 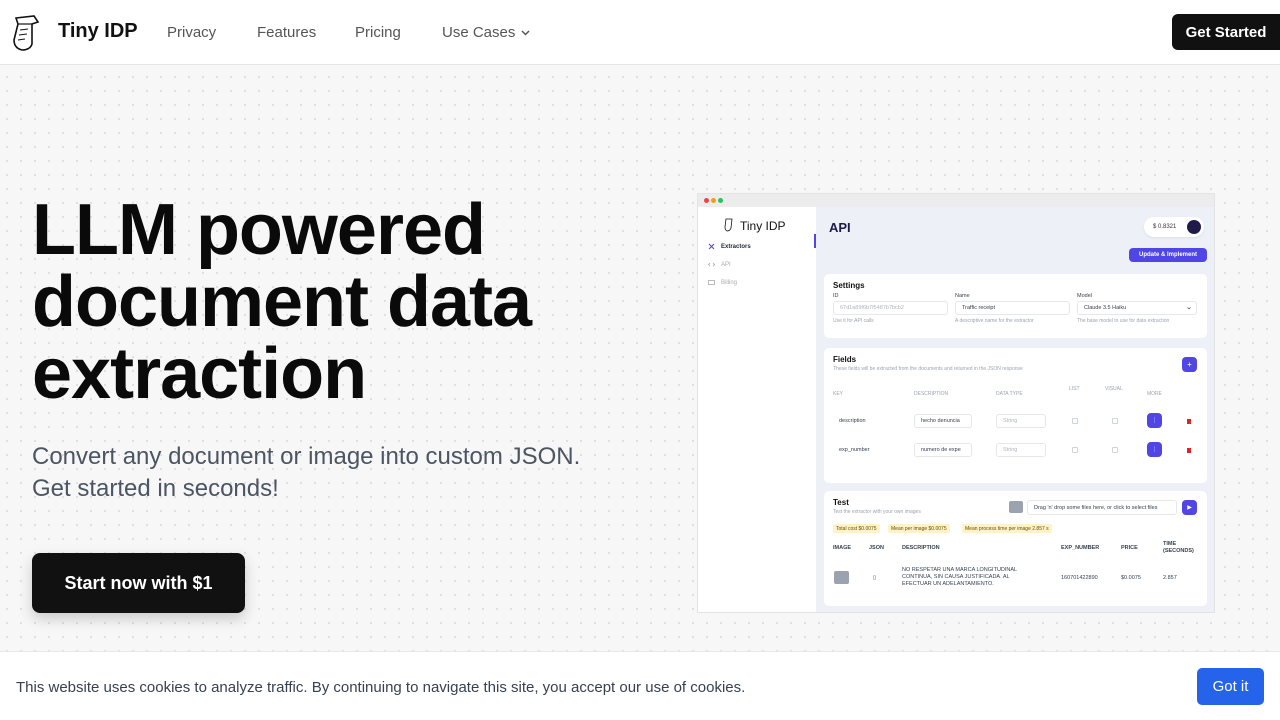 What do you see at coordinates (1131, 578) in the screenshot?
I see `result-price: $0.0075` at bounding box center [1131, 578].